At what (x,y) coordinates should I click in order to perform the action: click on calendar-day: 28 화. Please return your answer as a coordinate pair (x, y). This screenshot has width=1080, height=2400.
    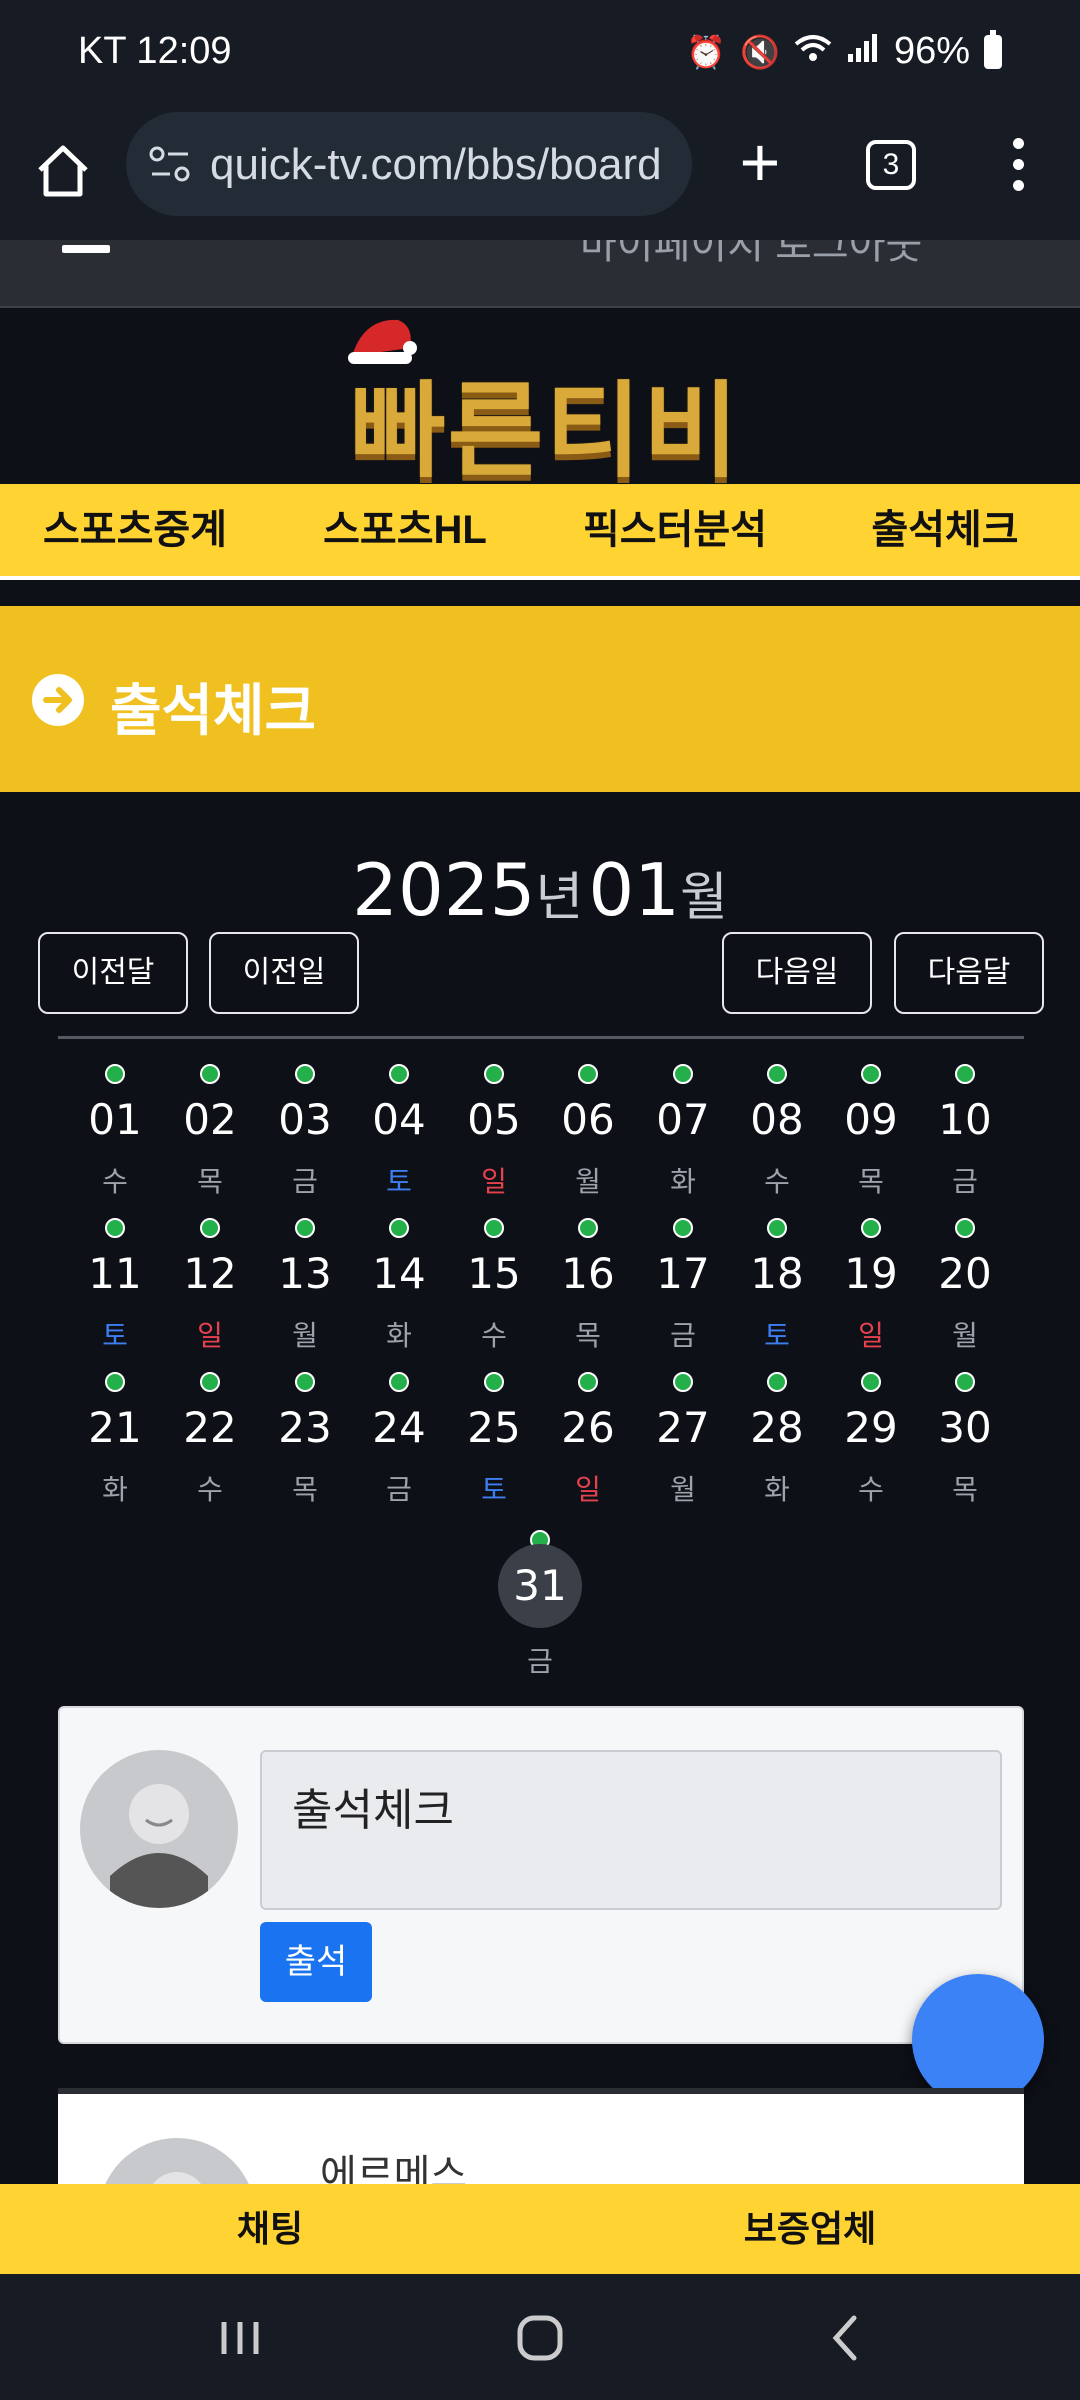
    Looking at the image, I should click on (777, 1440).